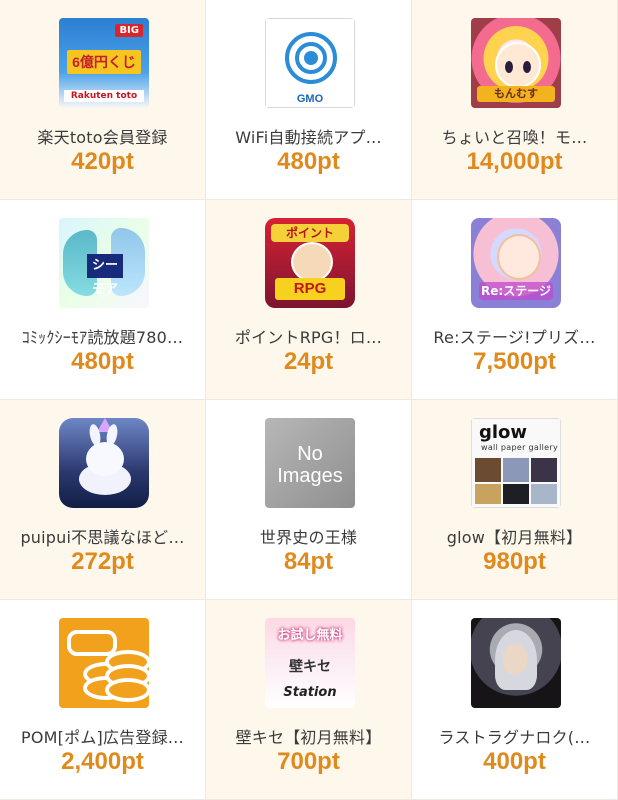  I want to click on points-value: 272pt, so click(102, 561).